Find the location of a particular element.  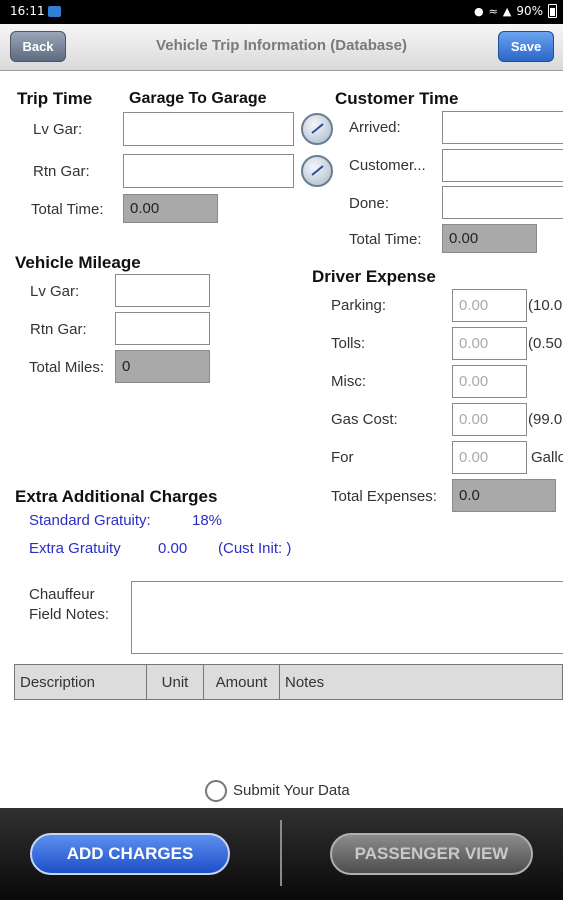

wifi-icon: ≈ is located at coordinates (493, 11).